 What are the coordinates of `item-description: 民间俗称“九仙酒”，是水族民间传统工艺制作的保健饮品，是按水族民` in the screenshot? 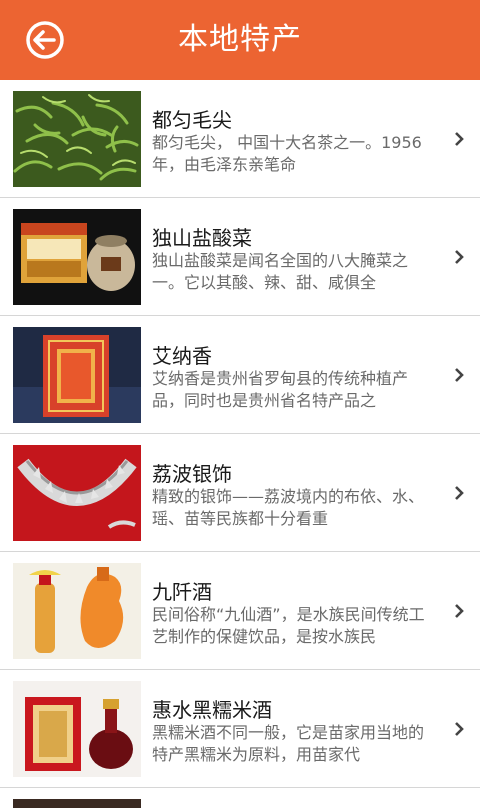 It's located at (288, 625).